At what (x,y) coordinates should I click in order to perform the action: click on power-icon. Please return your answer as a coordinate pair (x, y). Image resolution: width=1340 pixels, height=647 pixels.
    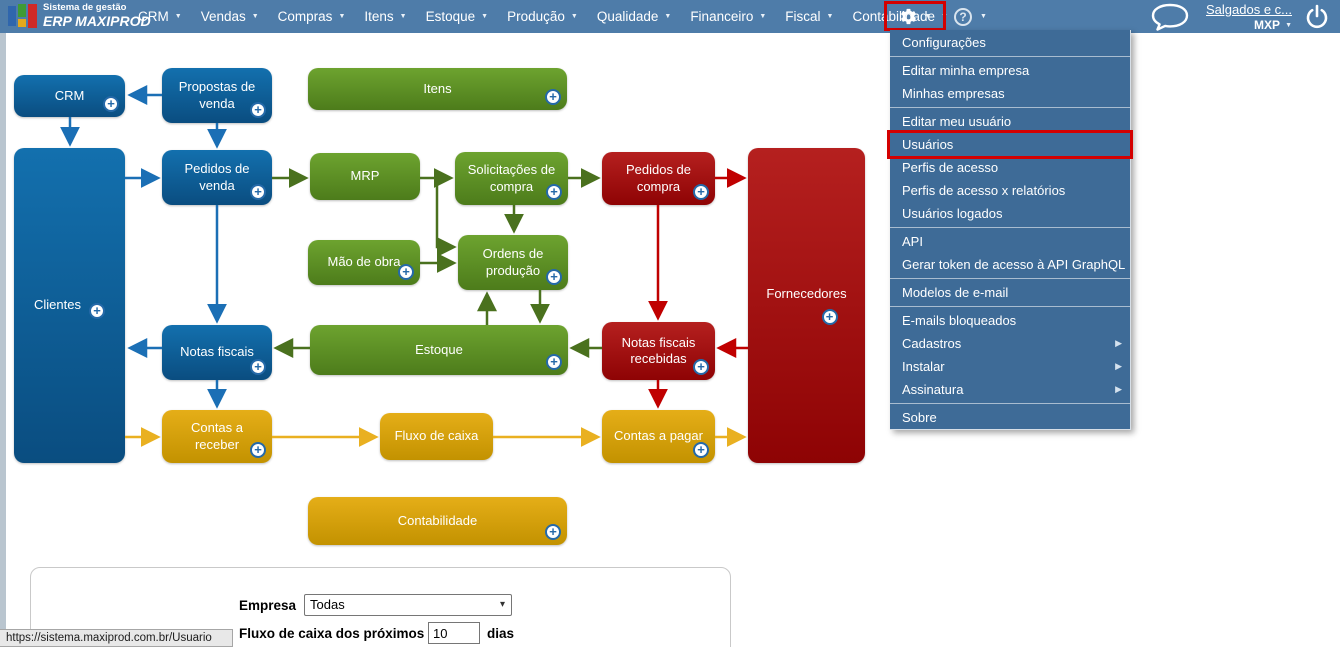
    Looking at the image, I should click on (1317, 17).